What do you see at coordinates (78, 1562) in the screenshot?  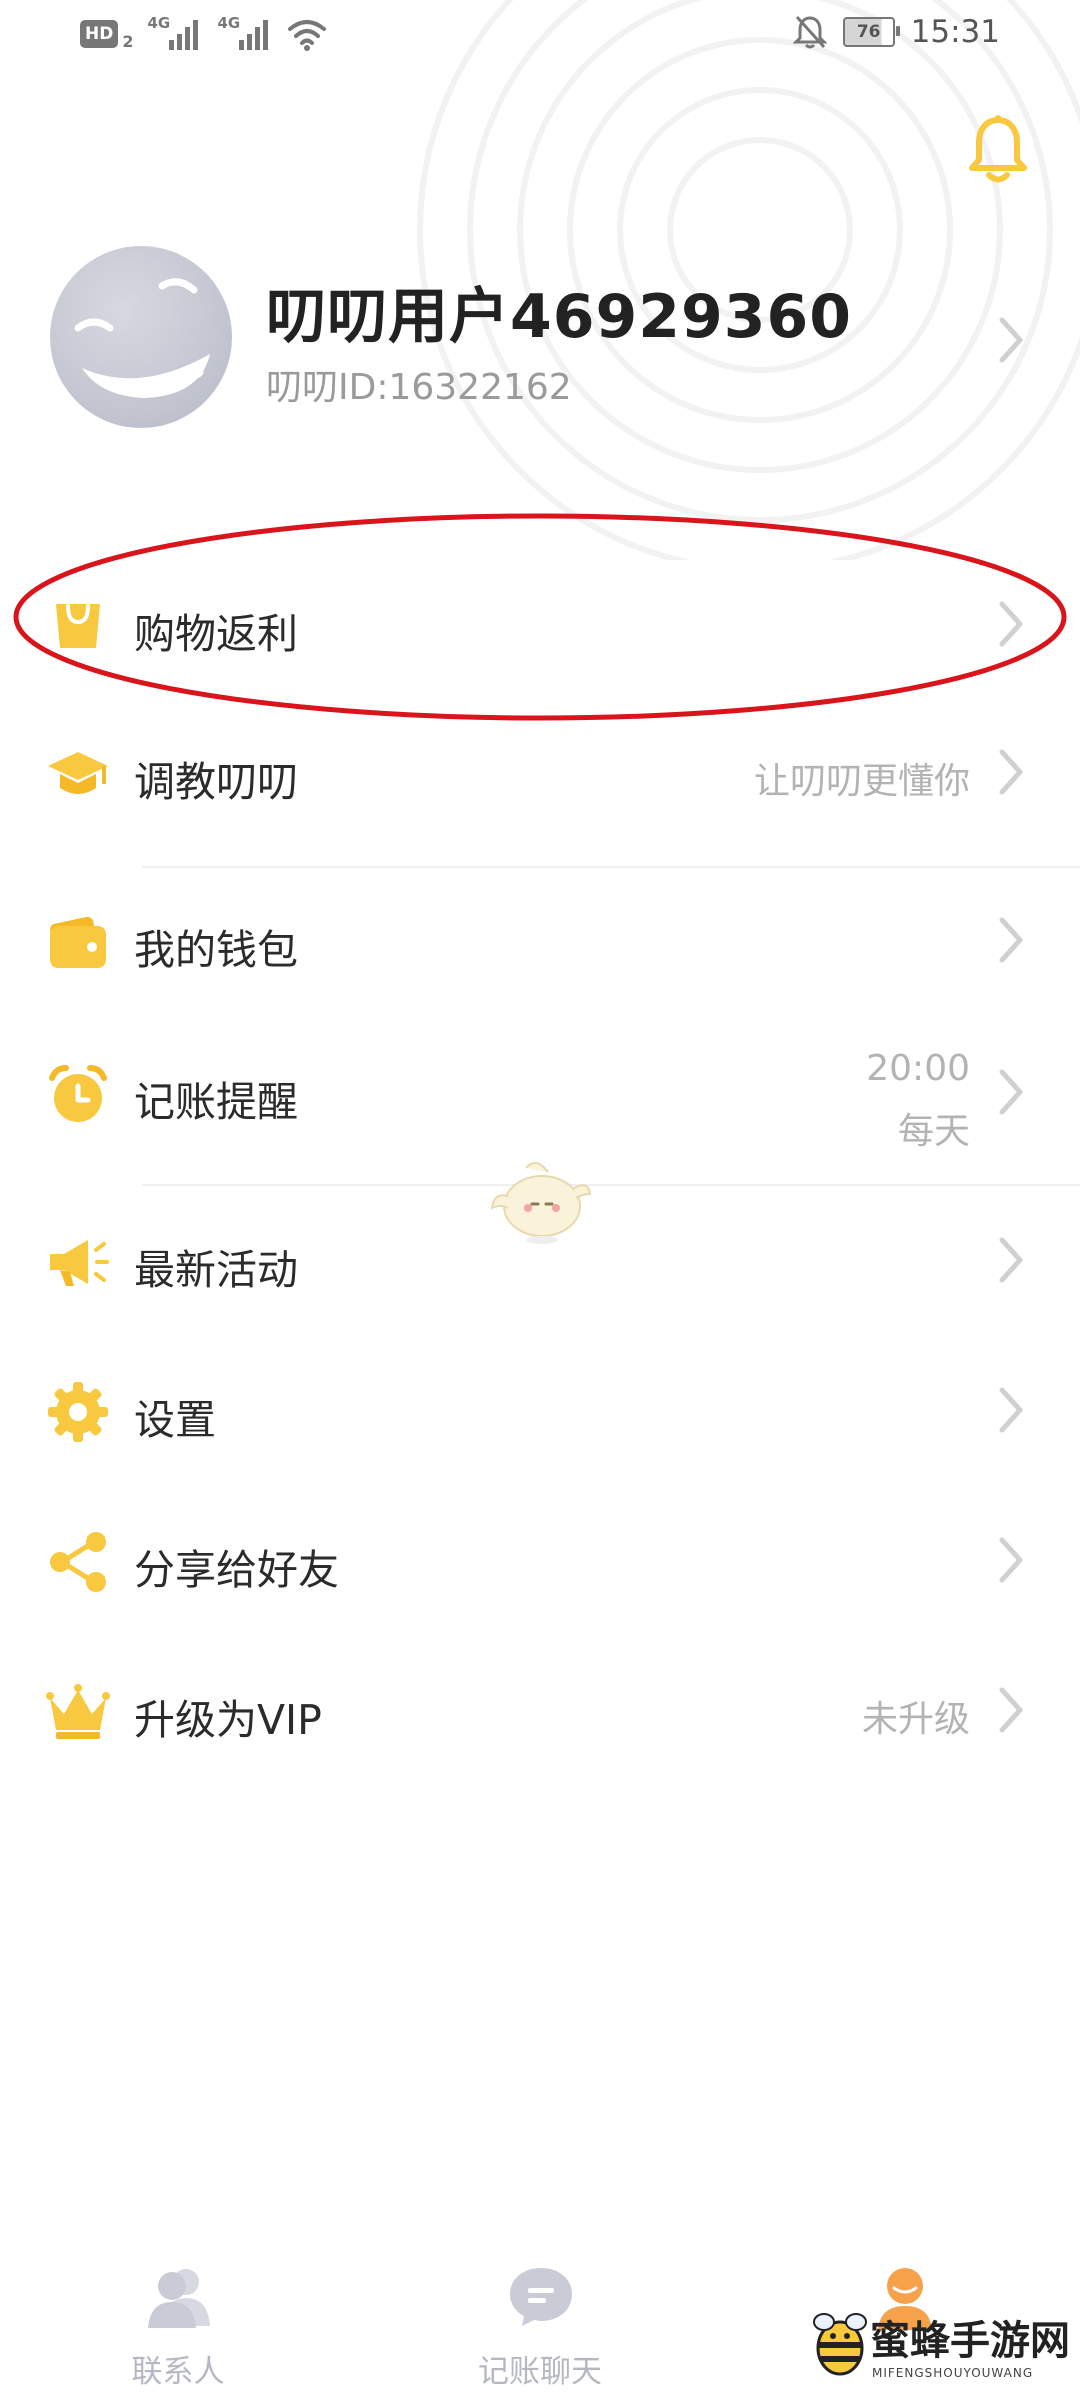 I see `share-icon` at bounding box center [78, 1562].